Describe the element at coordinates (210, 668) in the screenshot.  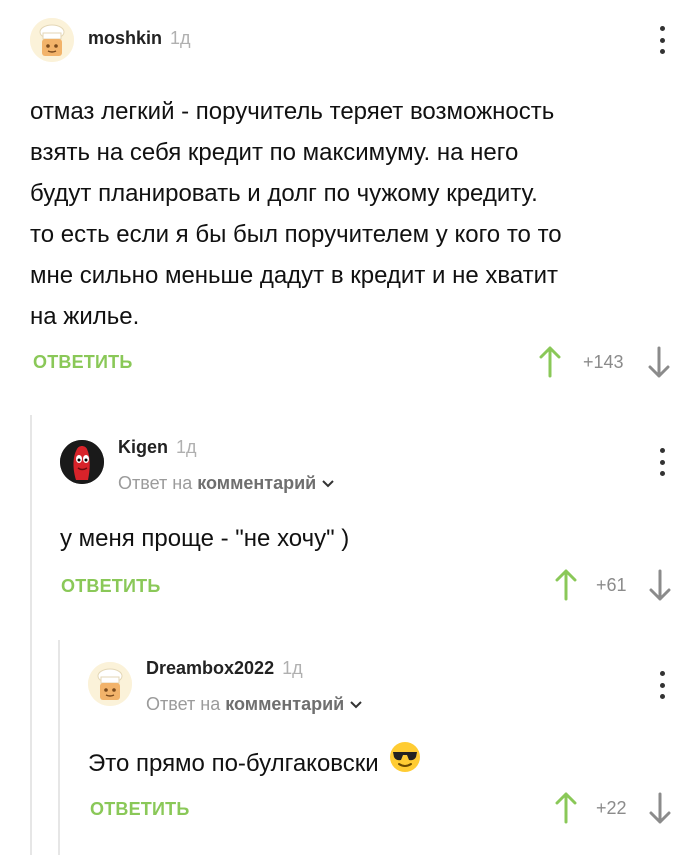
I see `username: Dreambox2022` at that location.